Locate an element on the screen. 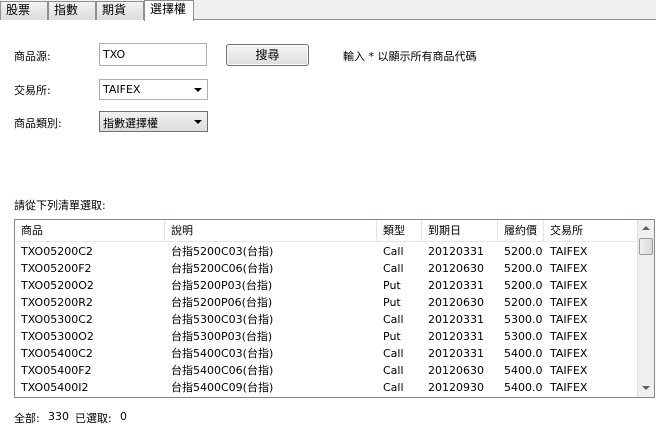 This screenshot has width=656, height=437. category-label: 商品類別: is located at coordinates (38, 123).